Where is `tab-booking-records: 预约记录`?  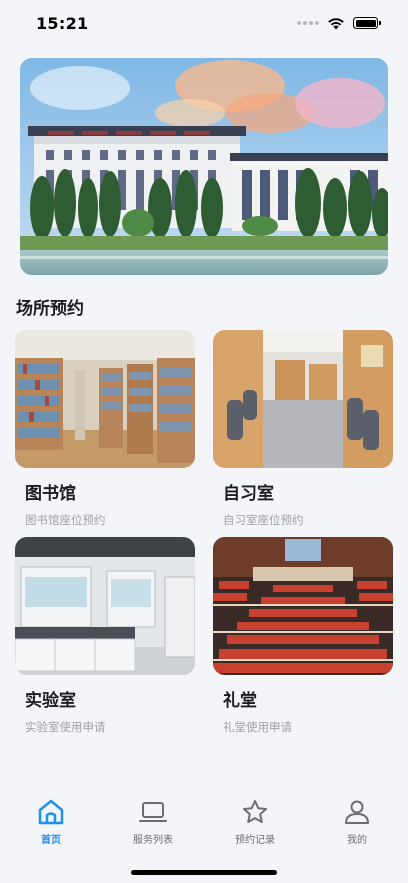 tab-booking-records: 预约记录 is located at coordinates (255, 835).